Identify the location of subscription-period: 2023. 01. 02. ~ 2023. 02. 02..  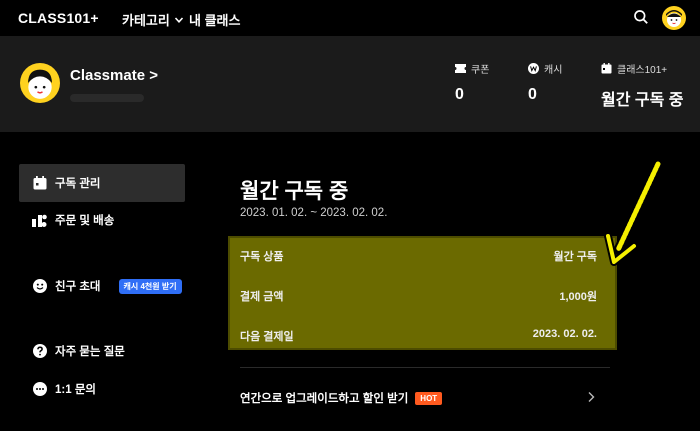
(314, 213).